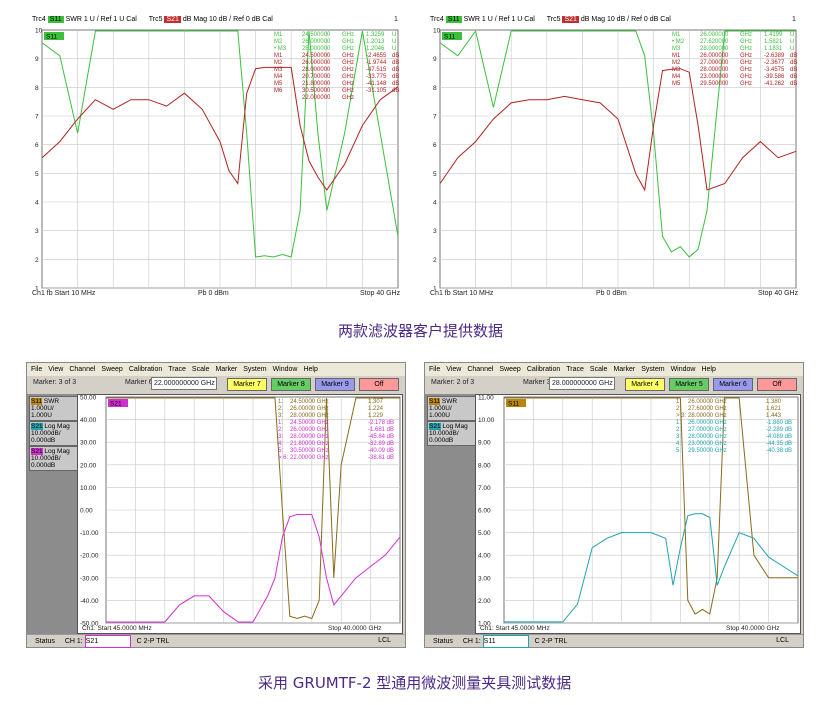 This screenshot has width=839, height=705. I want to click on marker-table-cell: 28.000000, so click(316, 49).